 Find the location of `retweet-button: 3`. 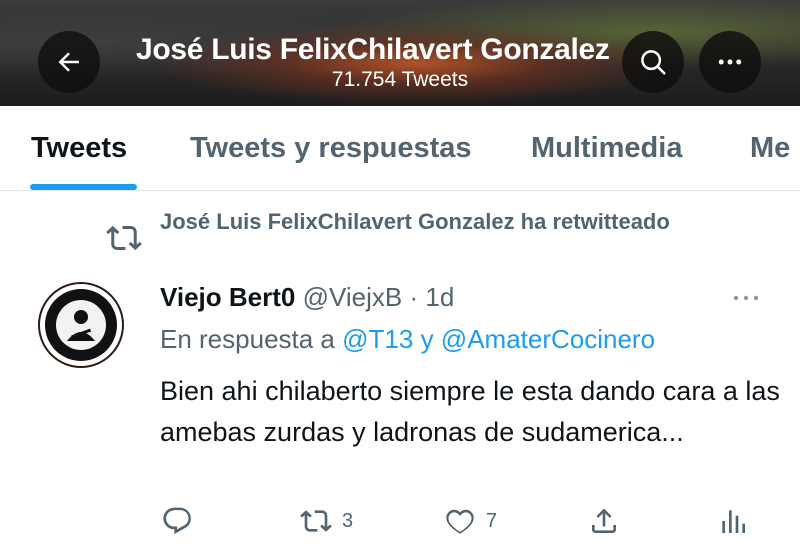

retweet-button: 3 is located at coordinates (326, 521).